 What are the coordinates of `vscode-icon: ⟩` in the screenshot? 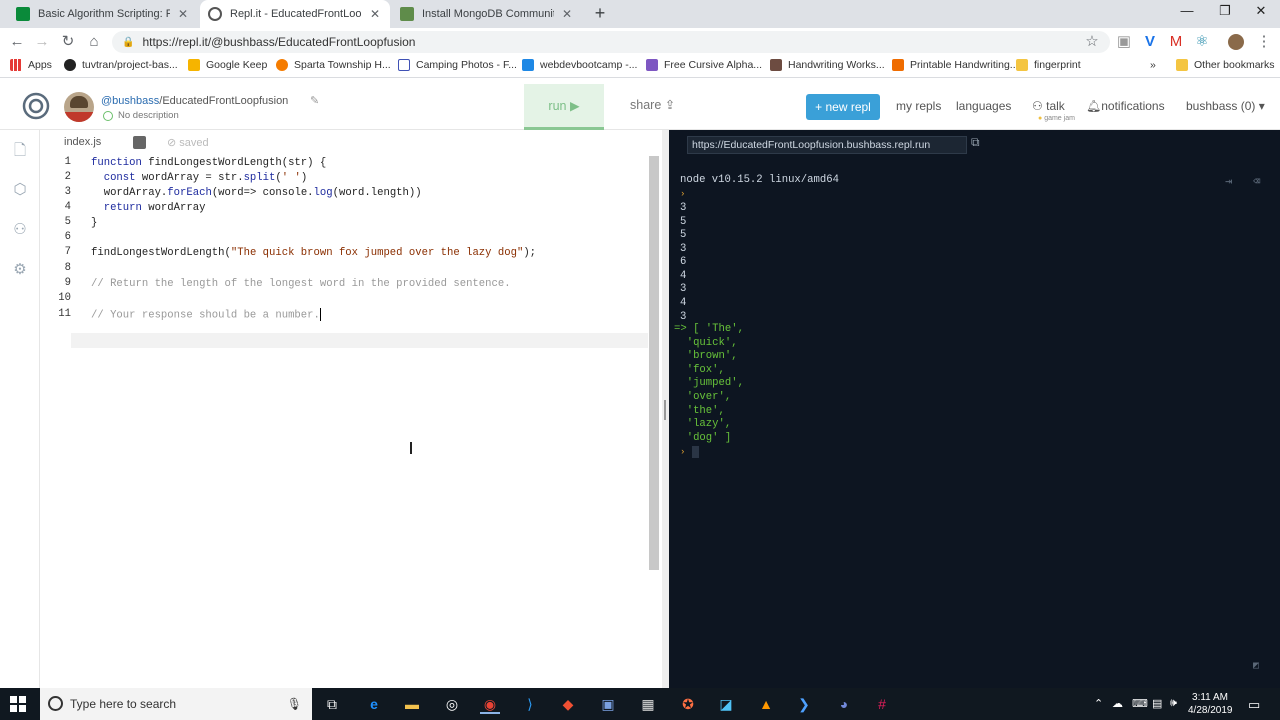 It's located at (530, 704).